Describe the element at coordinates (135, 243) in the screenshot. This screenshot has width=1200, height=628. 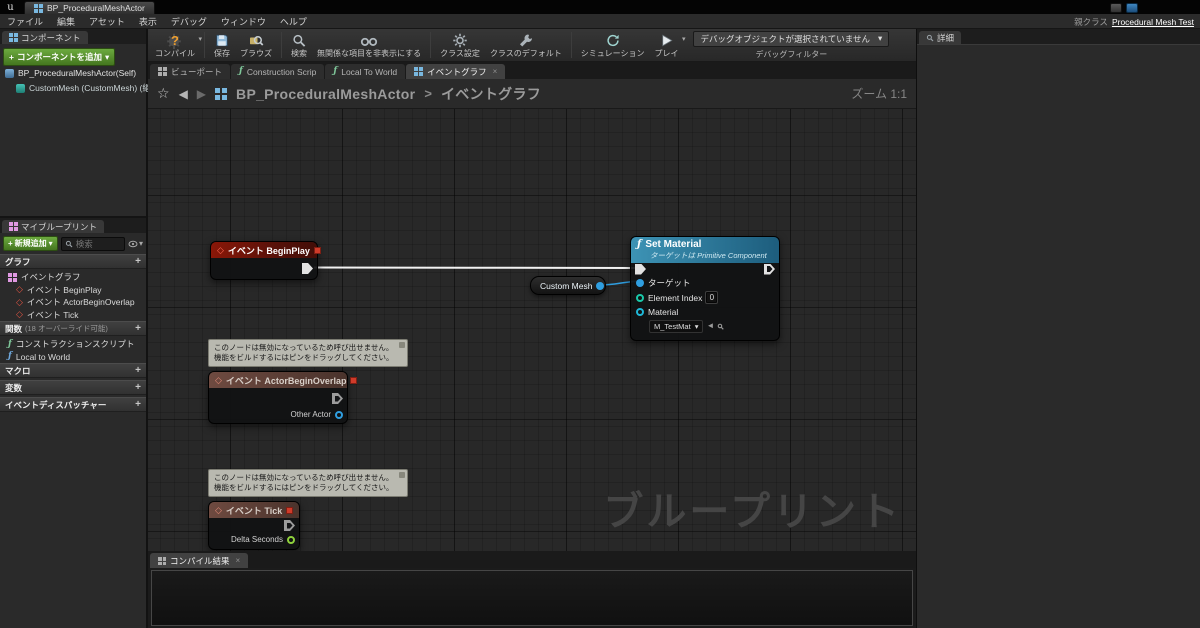
I see `view-options-button: ▾` at that location.